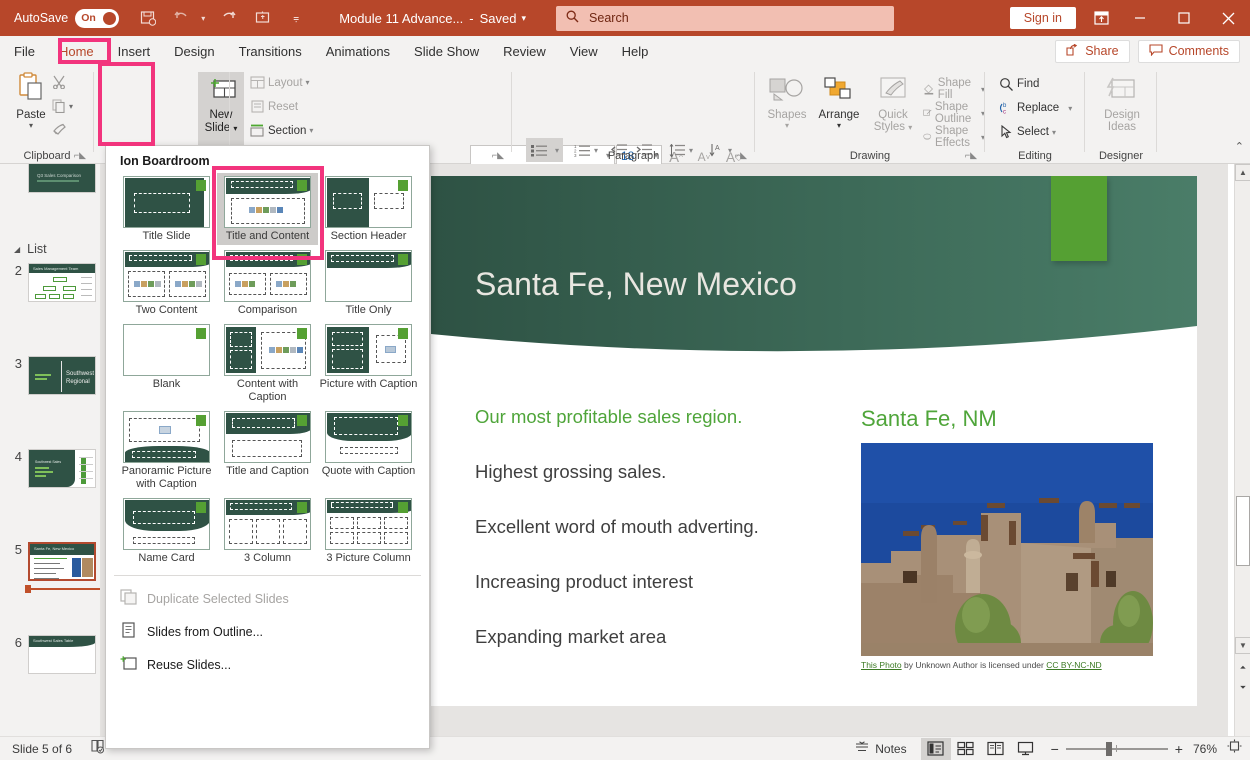  What do you see at coordinates (31, 125) in the screenshot?
I see `paste-caret-icon: ▾` at bounding box center [31, 125].